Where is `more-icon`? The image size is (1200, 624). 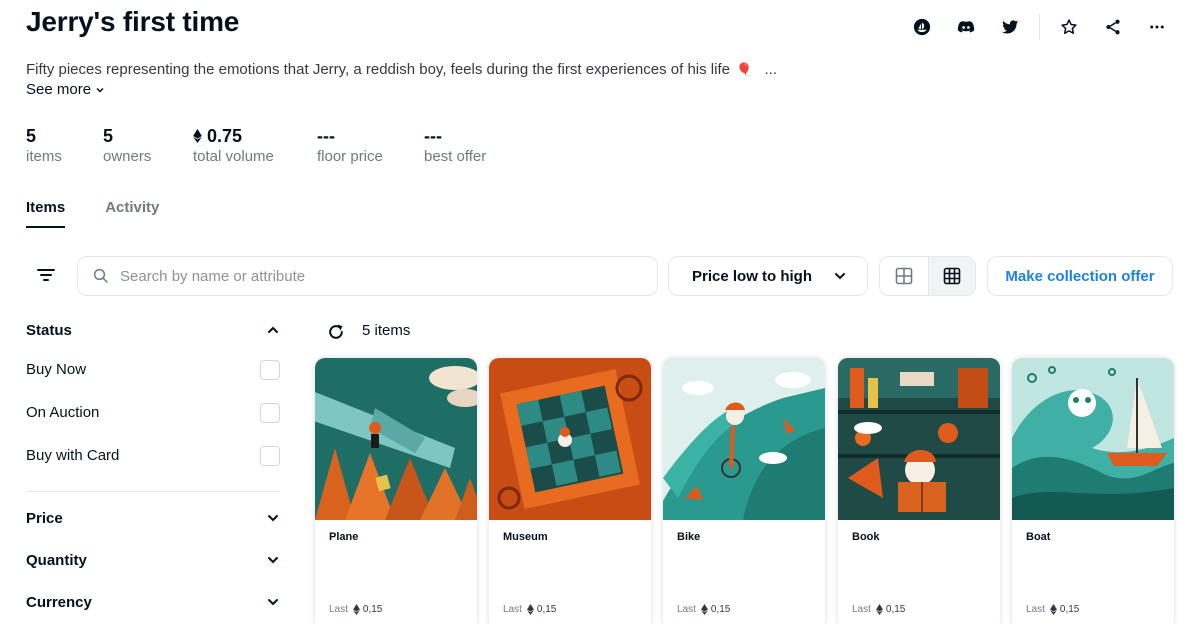
more-icon is located at coordinates (1157, 27).